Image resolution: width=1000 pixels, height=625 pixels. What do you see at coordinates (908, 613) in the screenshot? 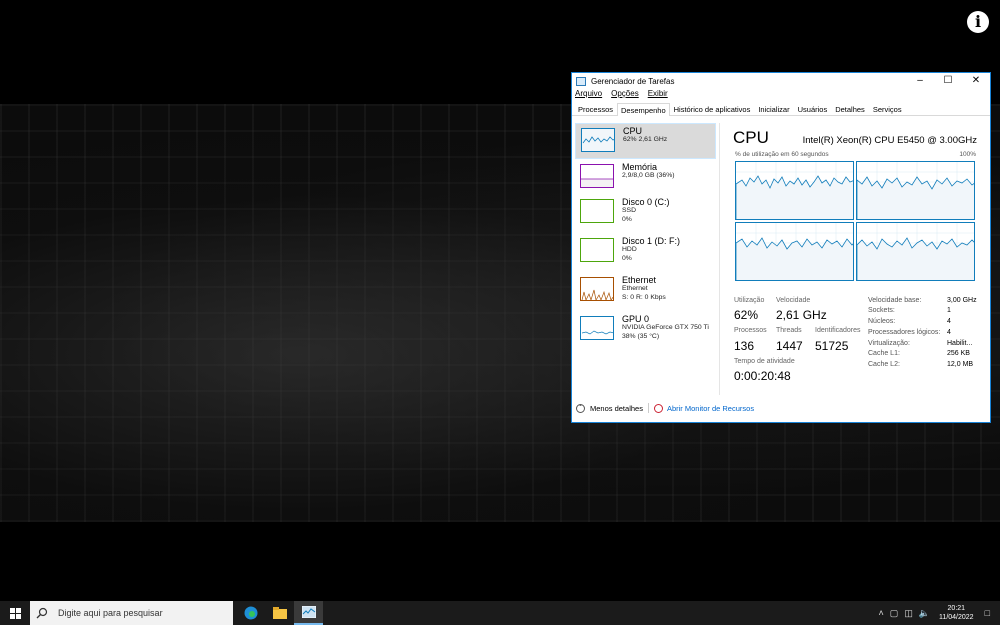
I see `network-icon: ◫` at bounding box center [908, 613].